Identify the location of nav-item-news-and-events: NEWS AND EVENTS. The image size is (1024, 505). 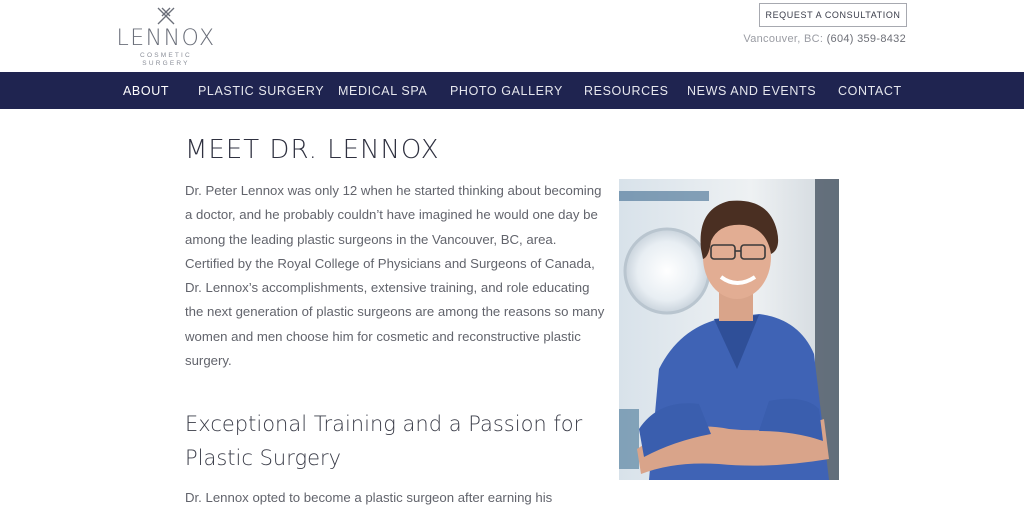
(751, 90).